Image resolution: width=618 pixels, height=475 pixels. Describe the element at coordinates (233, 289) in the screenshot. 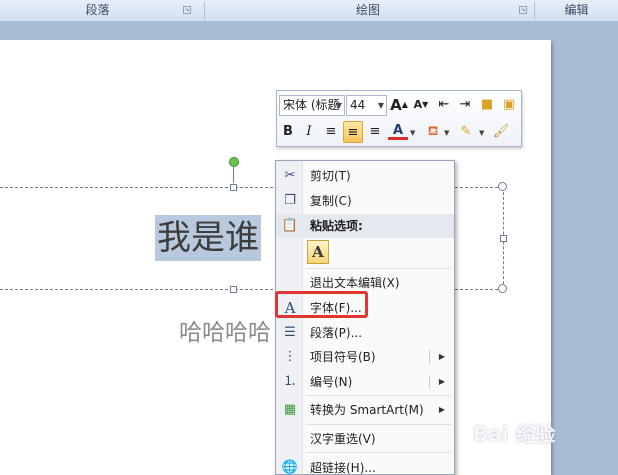

I see `resize-handle-bottom` at that location.